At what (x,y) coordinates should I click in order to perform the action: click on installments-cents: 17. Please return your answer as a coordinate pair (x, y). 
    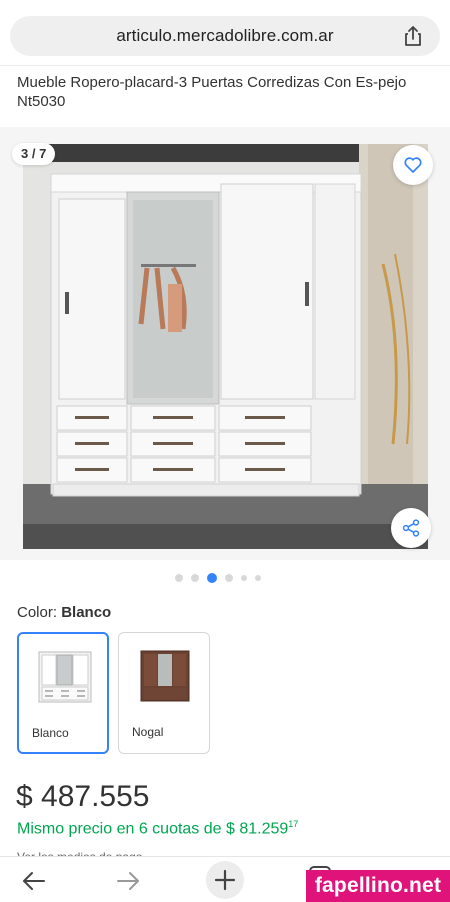
    Looking at the image, I should click on (293, 824).